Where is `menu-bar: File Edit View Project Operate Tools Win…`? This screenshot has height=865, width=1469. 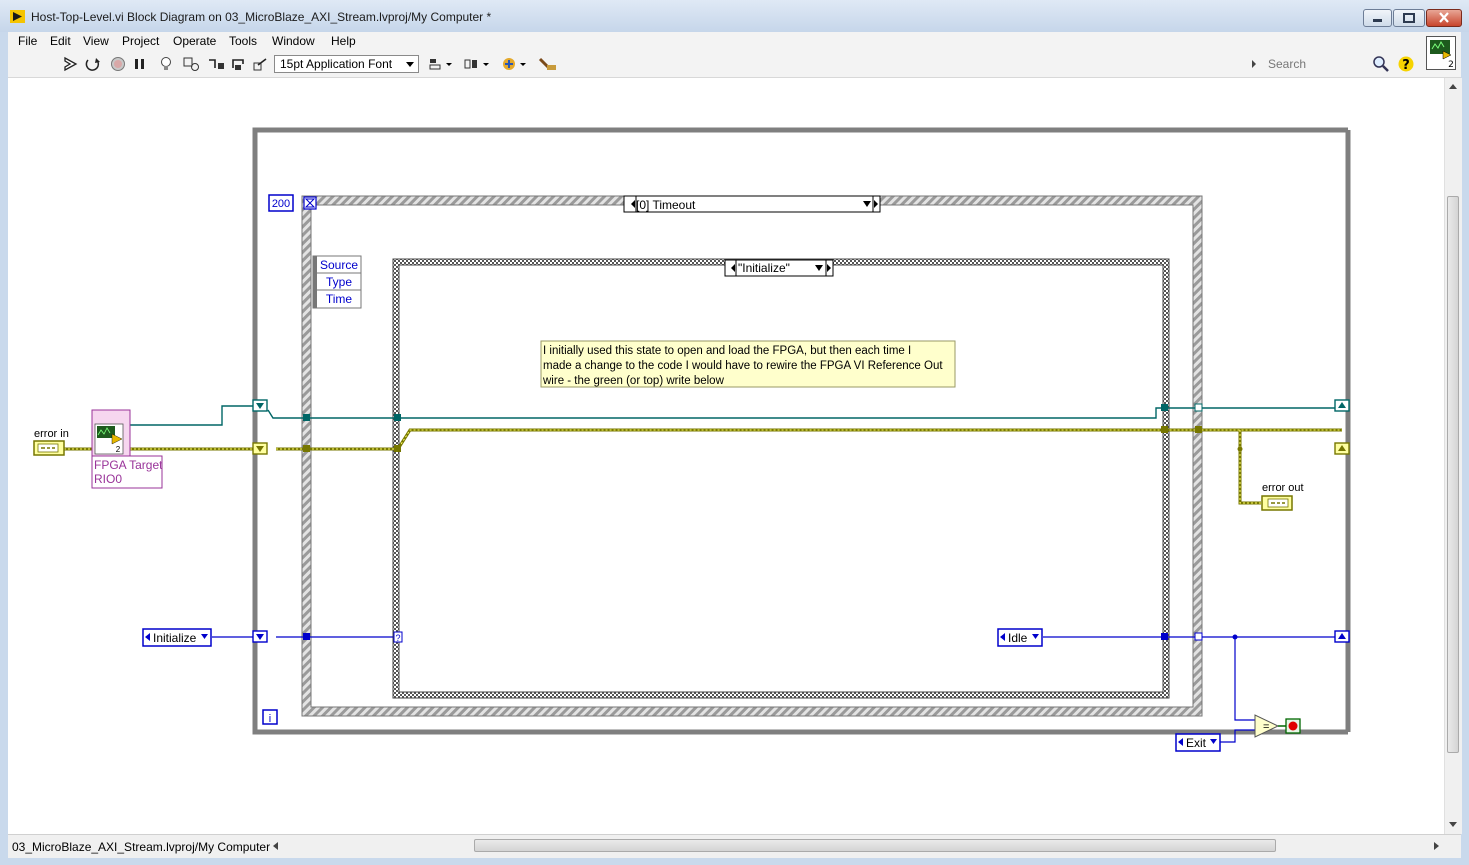
menu-bar: File Edit View Project Operate Tools Win… is located at coordinates (734, 41).